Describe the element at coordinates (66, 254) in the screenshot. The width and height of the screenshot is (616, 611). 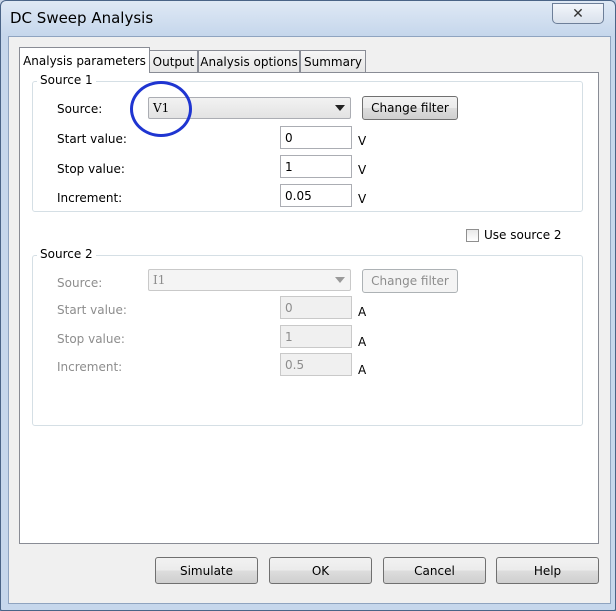
I see `source2-group-label: Source 2` at that location.